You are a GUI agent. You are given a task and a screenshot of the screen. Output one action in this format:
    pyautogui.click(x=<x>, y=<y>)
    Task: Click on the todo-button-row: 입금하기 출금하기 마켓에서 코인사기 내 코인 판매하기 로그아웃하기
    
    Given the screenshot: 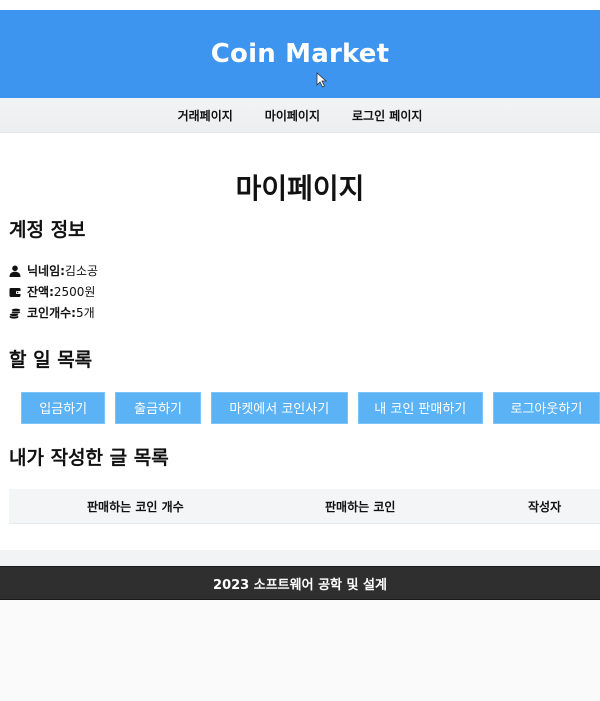 What is the action you would take?
    pyautogui.click(x=300, y=408)
    